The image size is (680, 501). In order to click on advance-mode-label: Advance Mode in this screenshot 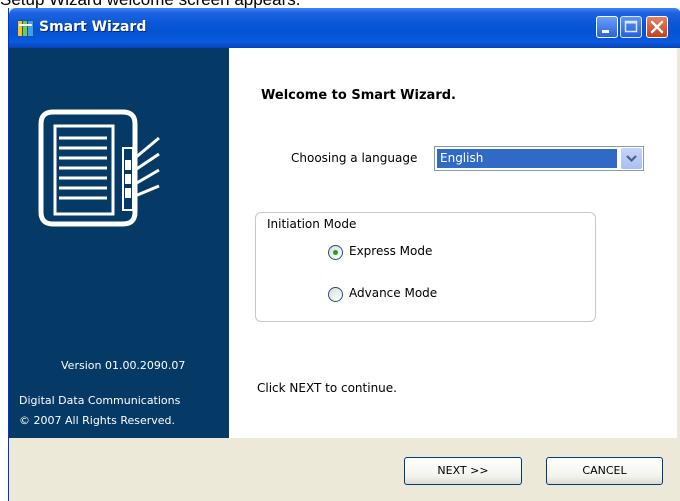, I will do `click(393, 293)`.